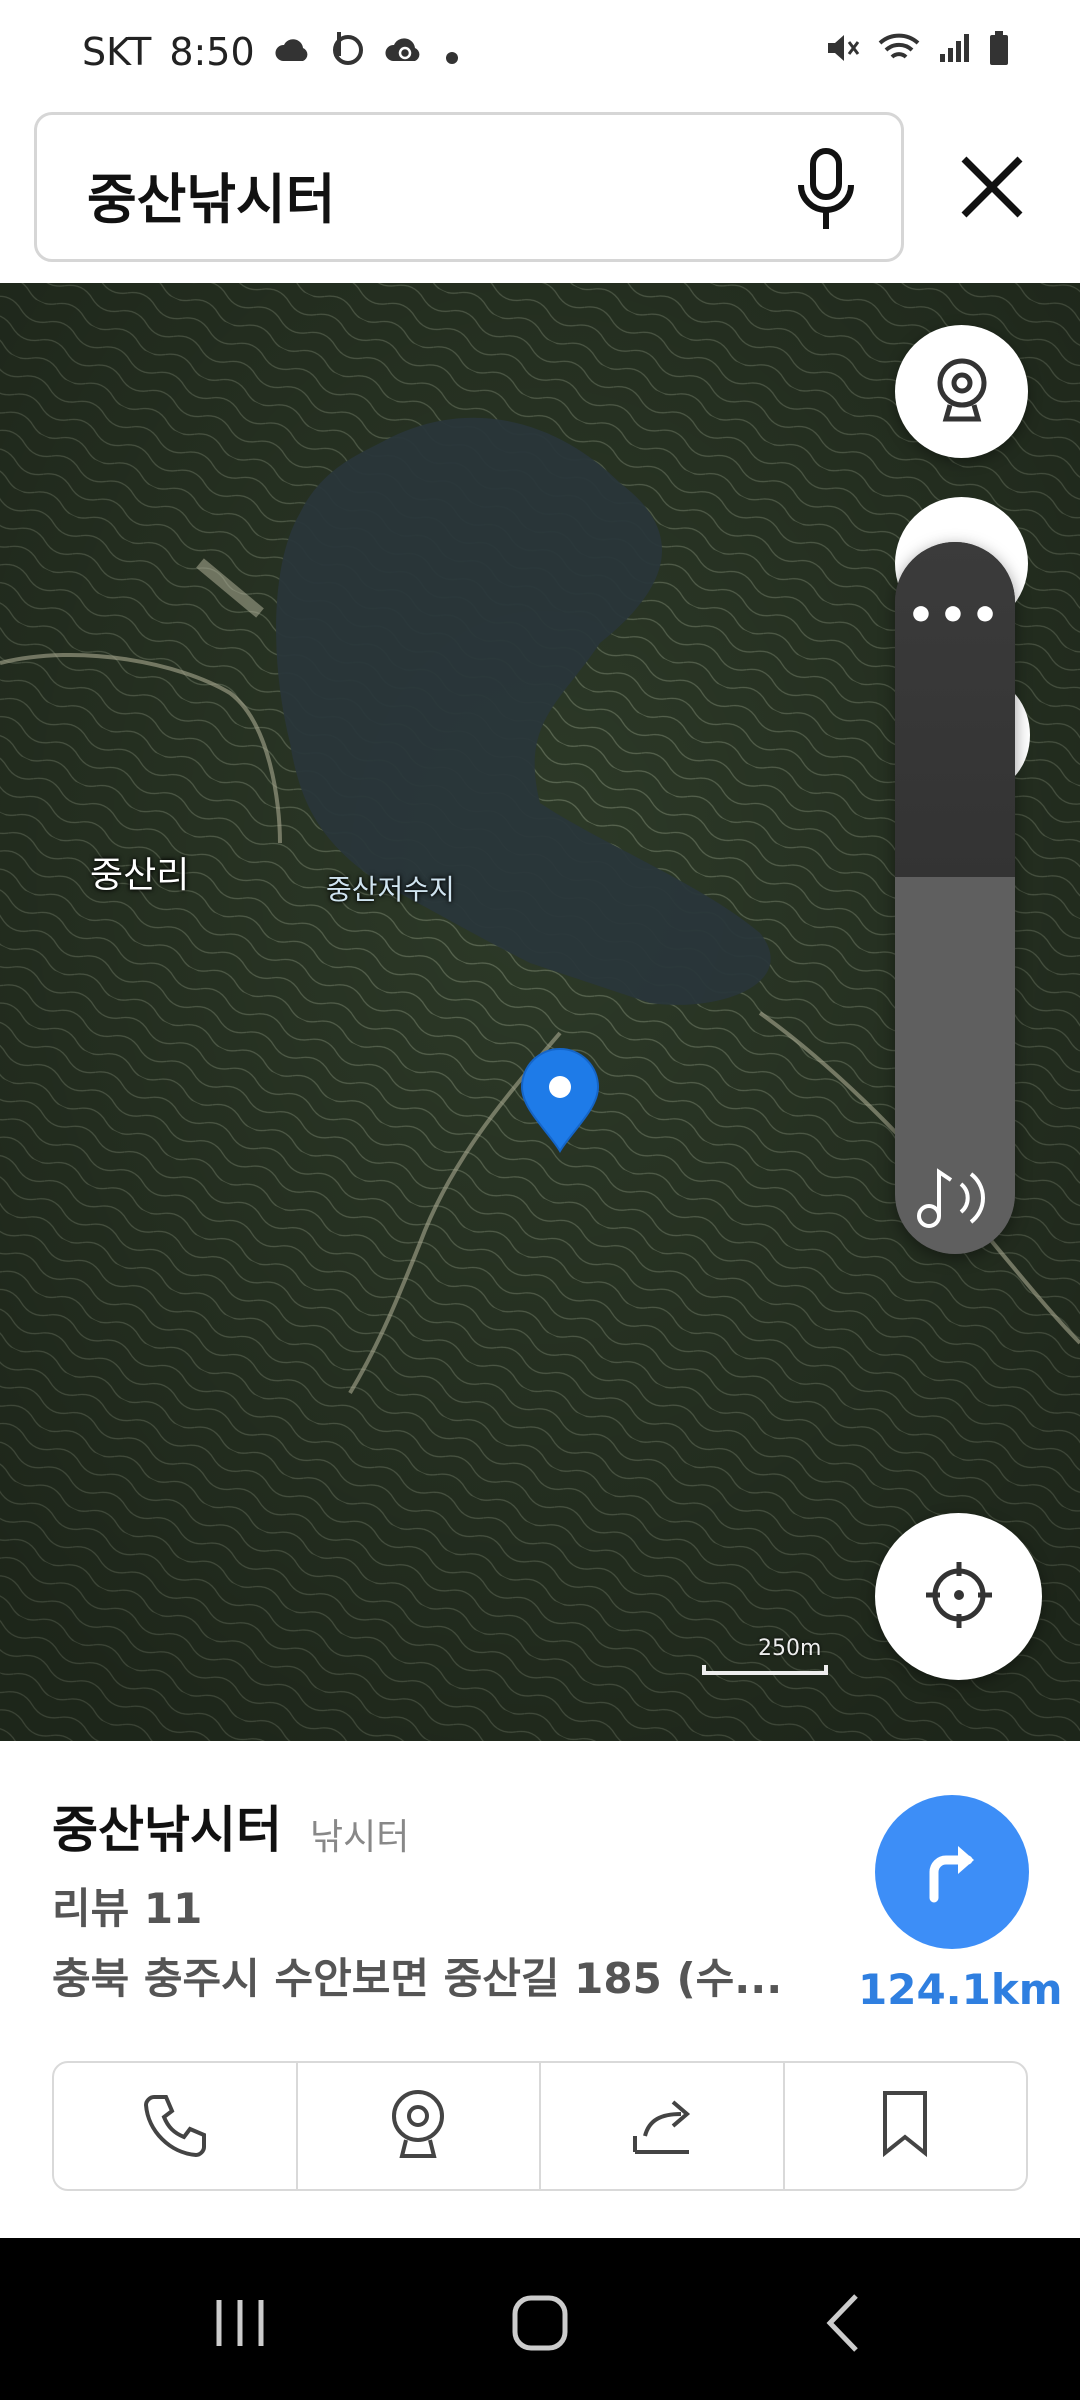  I want to click on wifi-icon, so click(899, 50).